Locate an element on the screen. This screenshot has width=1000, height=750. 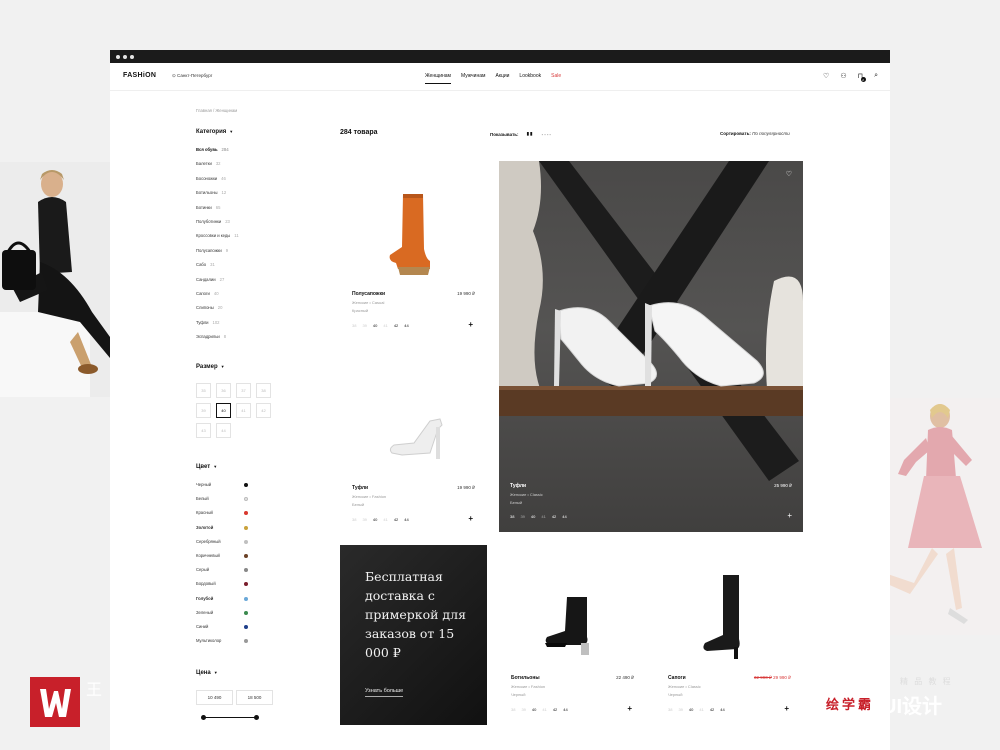
color-option: Серый is located at coordinates (222, 574).